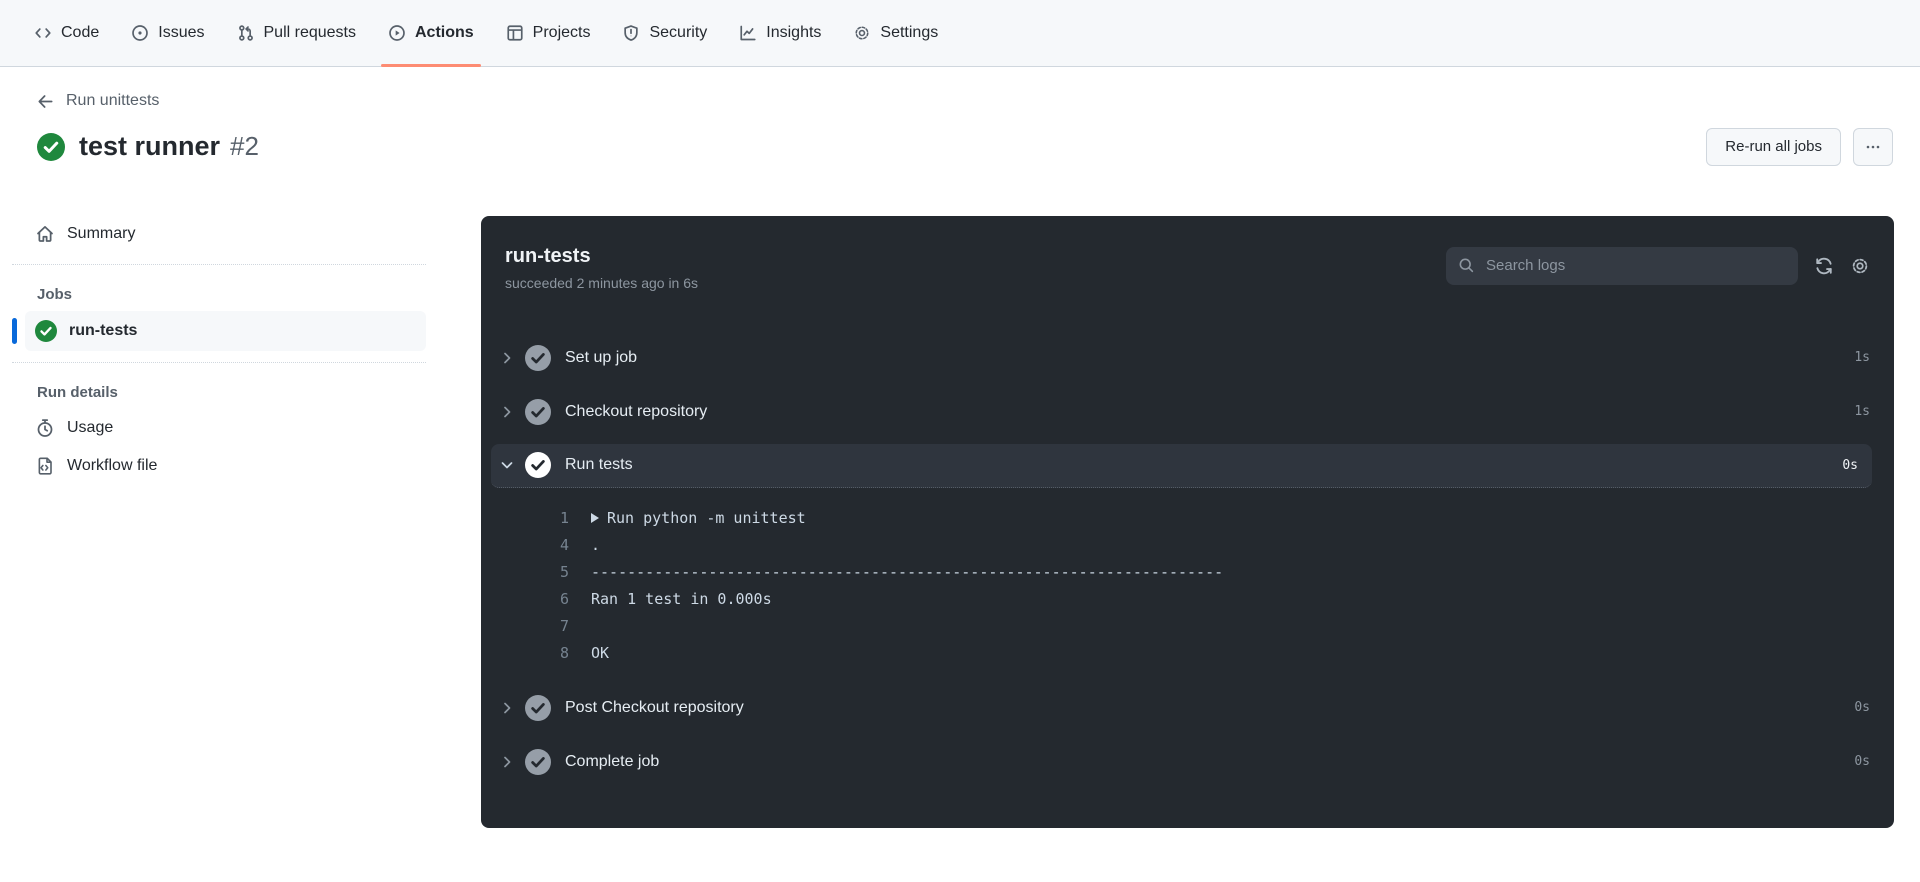  Describe the element at coordinates (1187, 263) in the screenshot. I see `job-panel-header: run-tests succeeded 2 minutes ago in 6s` at that location.